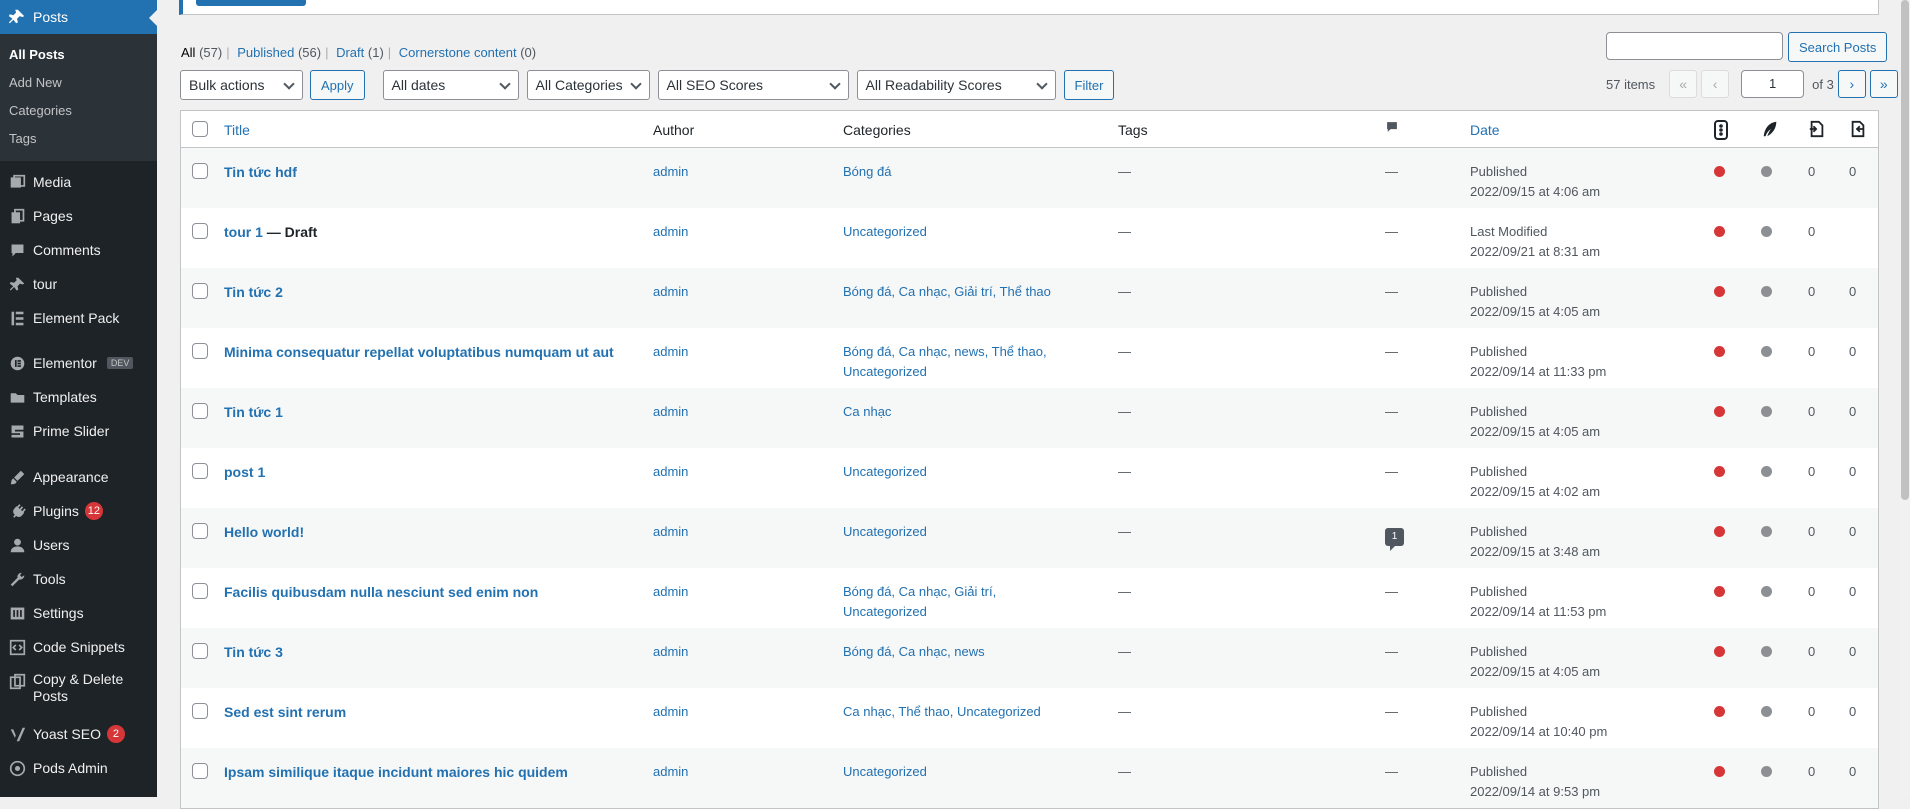 The height and width of the screenshot is (809, 1910). What do you see at coordinates (251, 3) in the screenshot?
I see `top-primary-button` at bounding box center [251, 3].